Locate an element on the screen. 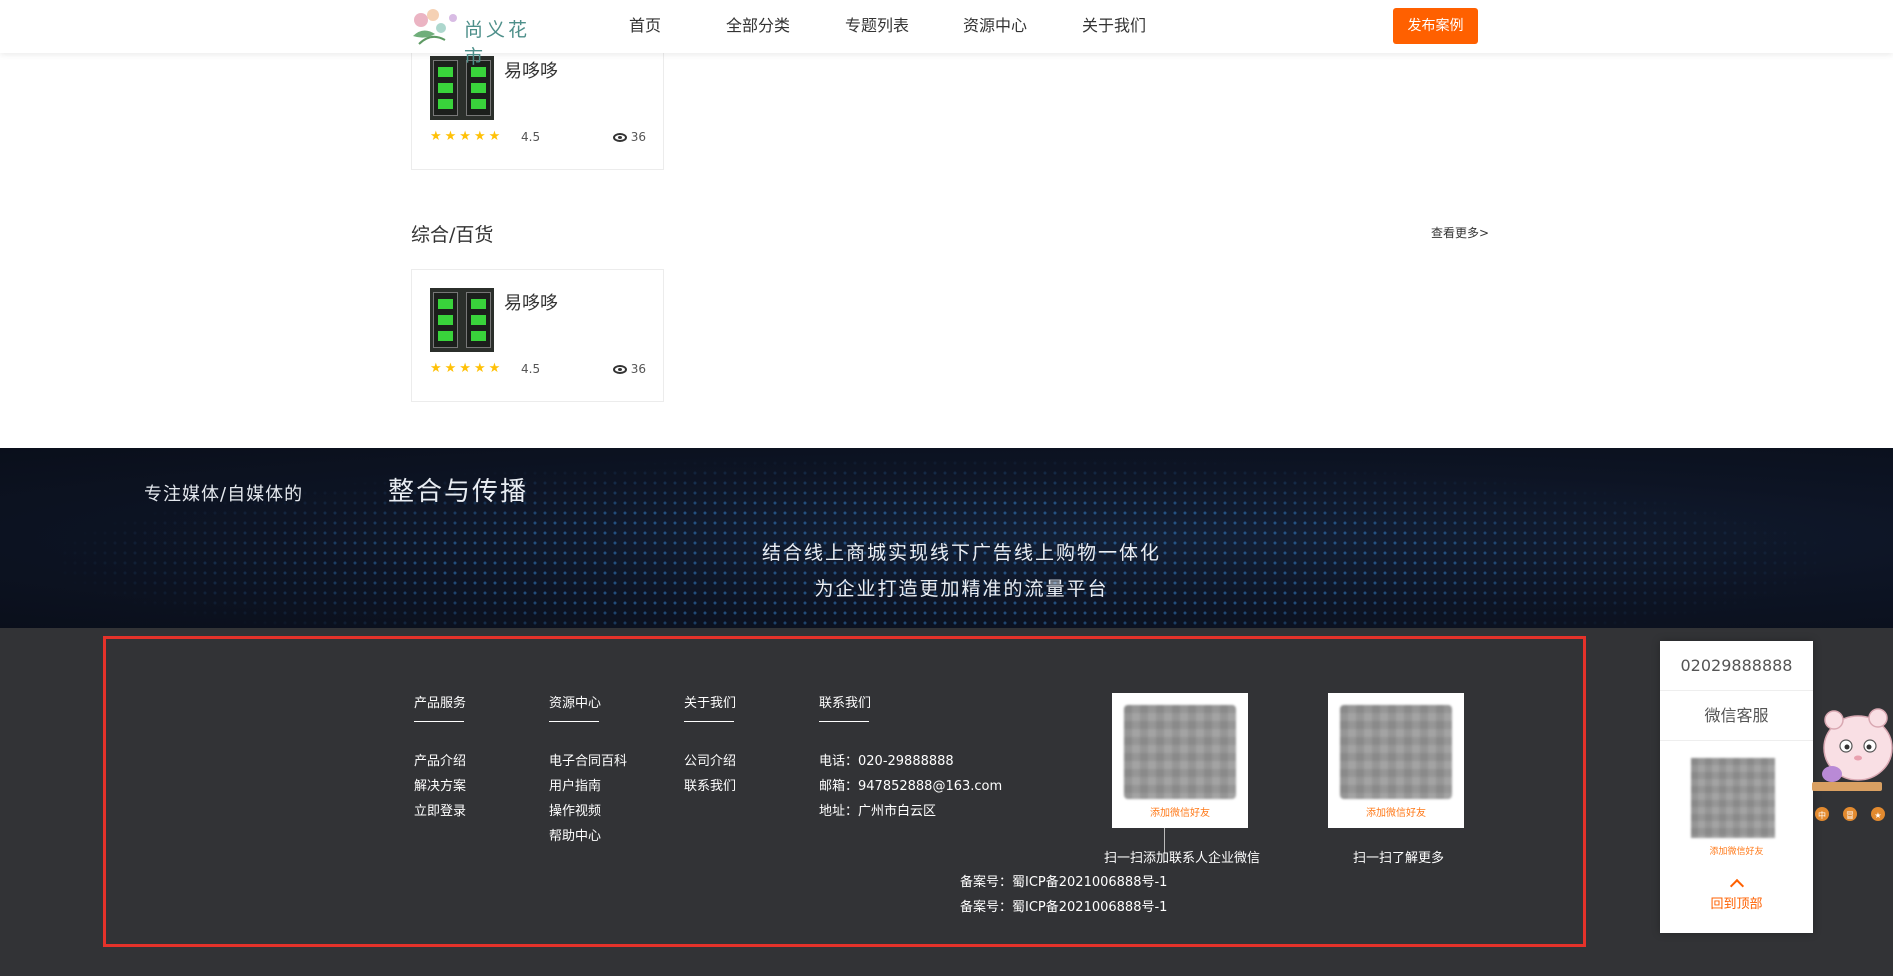 This screenshot has height=976, width=1893. svg-text: 冒 is located at coordinates (1850, 815).